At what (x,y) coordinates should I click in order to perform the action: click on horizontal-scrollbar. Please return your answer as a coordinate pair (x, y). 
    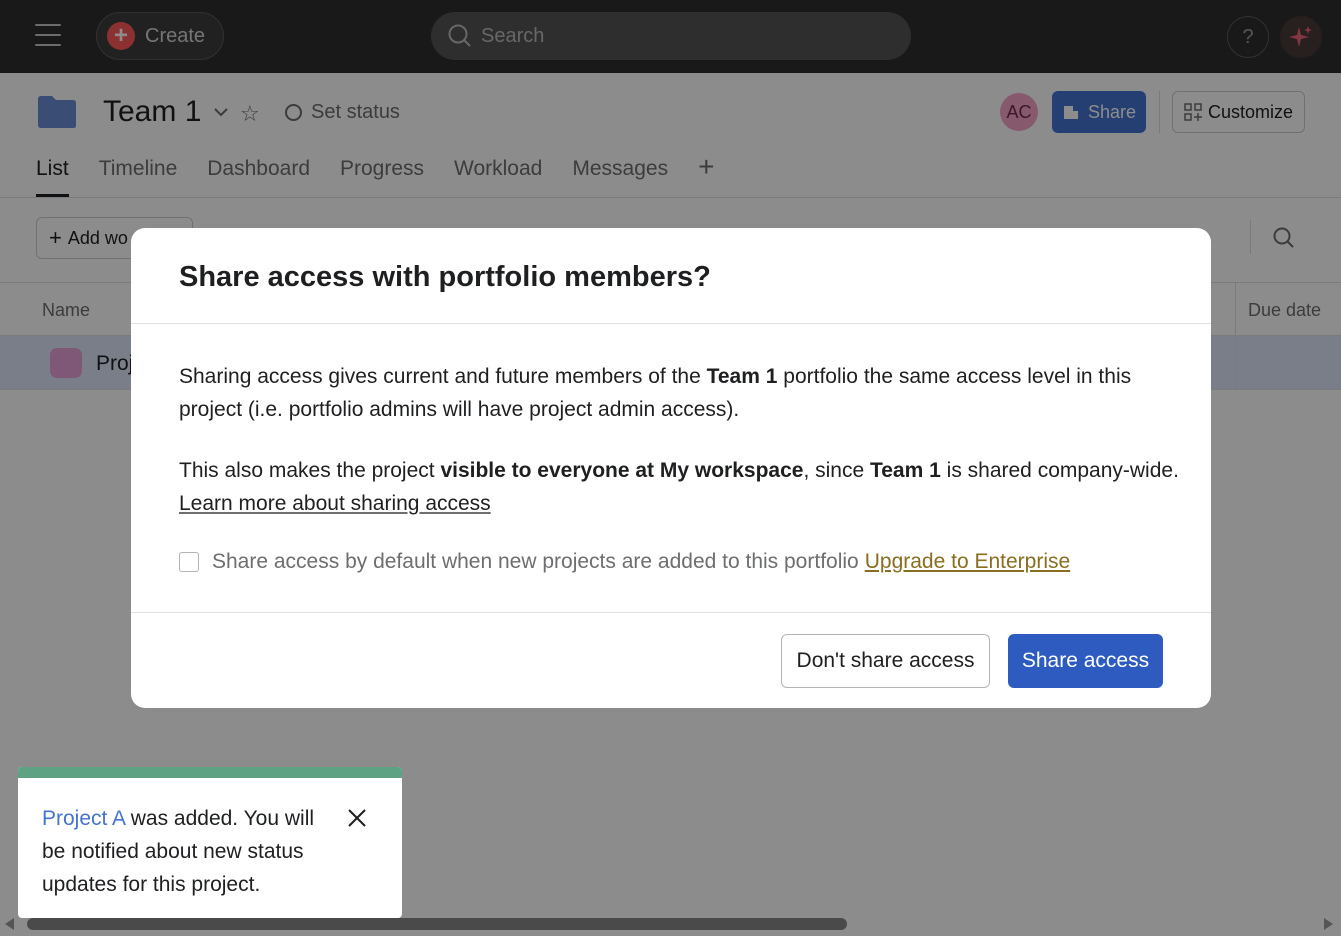
    Looking at the image, I should click on (670, 925).